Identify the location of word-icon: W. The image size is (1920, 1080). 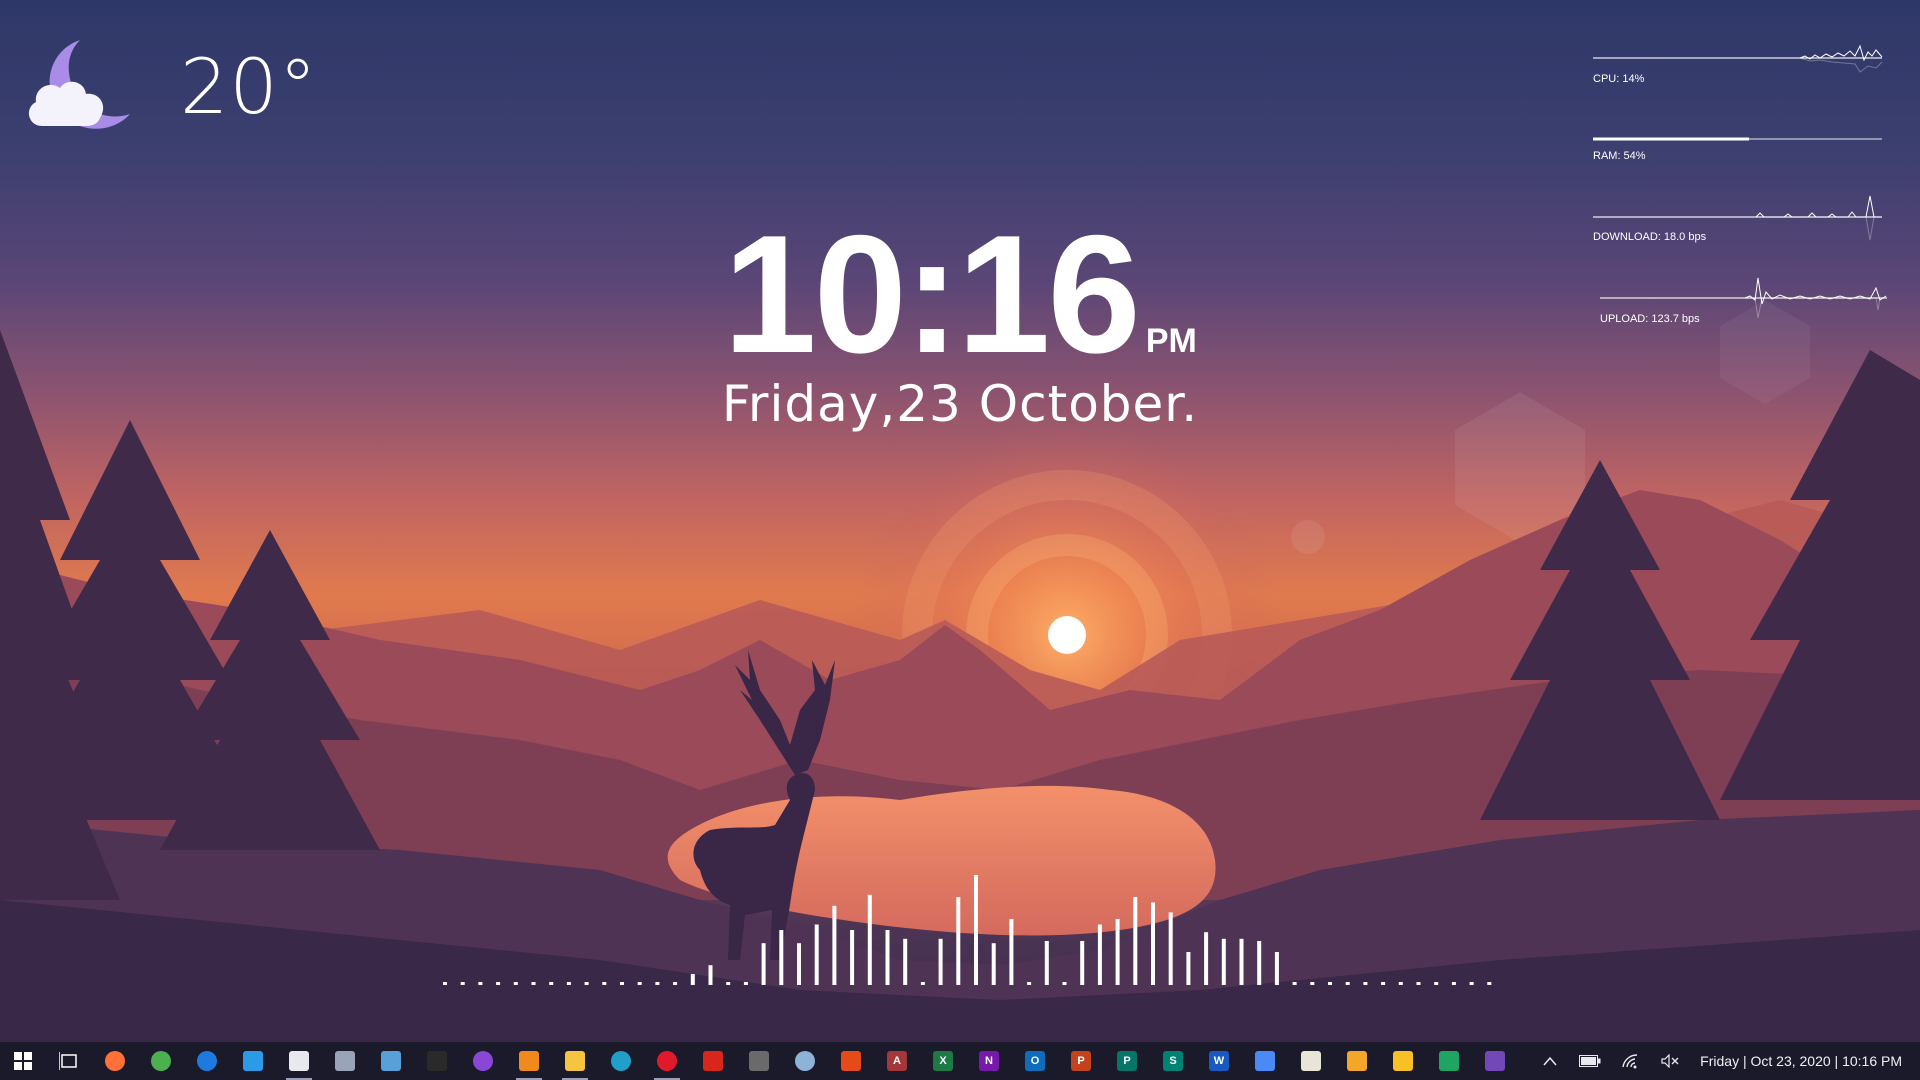
(1219, 1061).